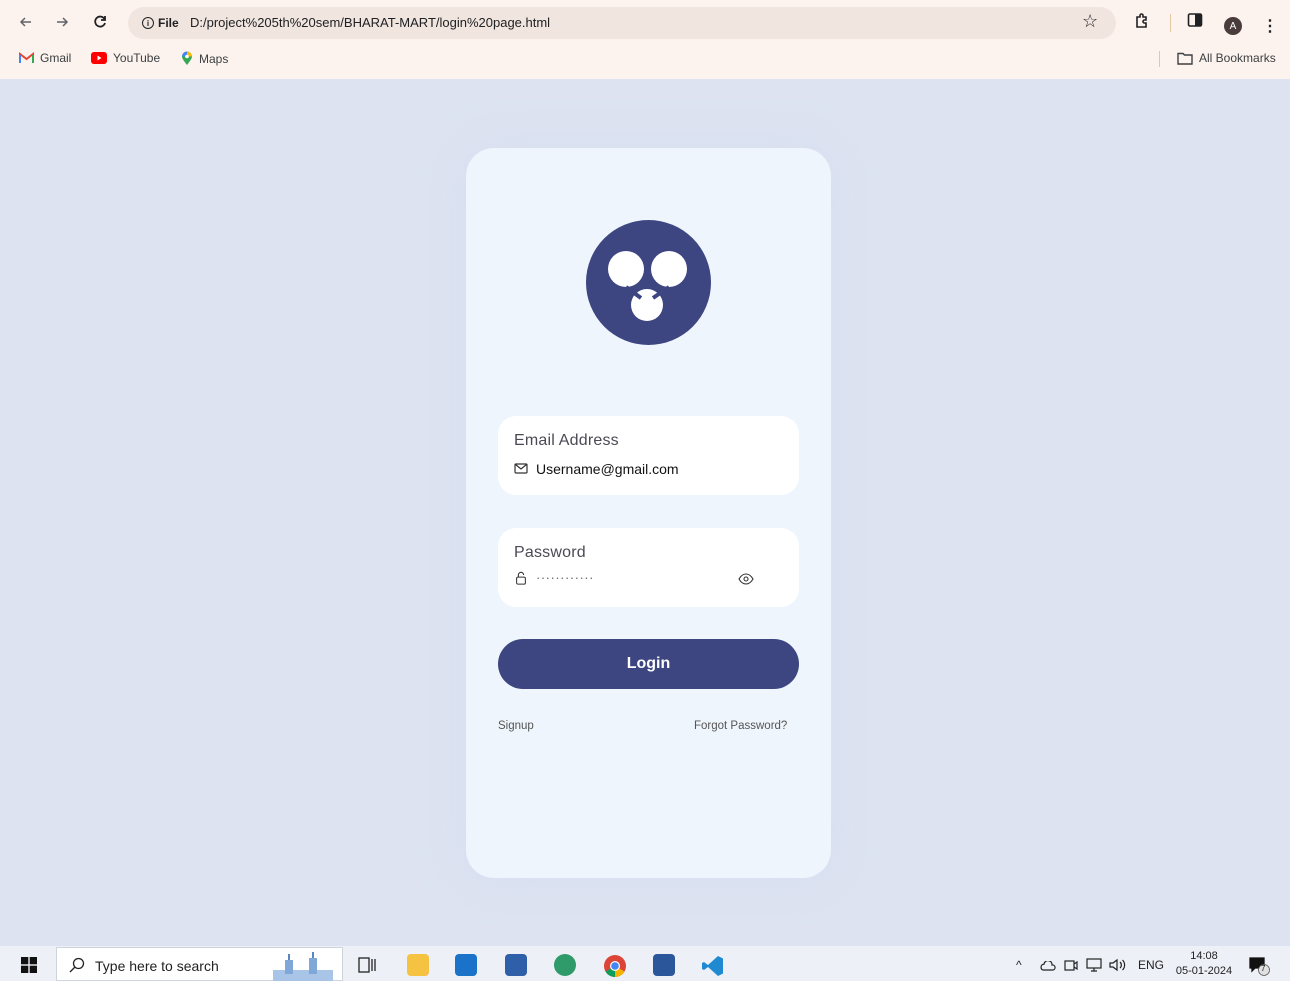 The width and height of the screenshot is (1290, 981). What do you see at coordinates (740, 726) in the screenshot?
I see `forgot-password-link: Forgot Password?` at bounding box center [740, 726].